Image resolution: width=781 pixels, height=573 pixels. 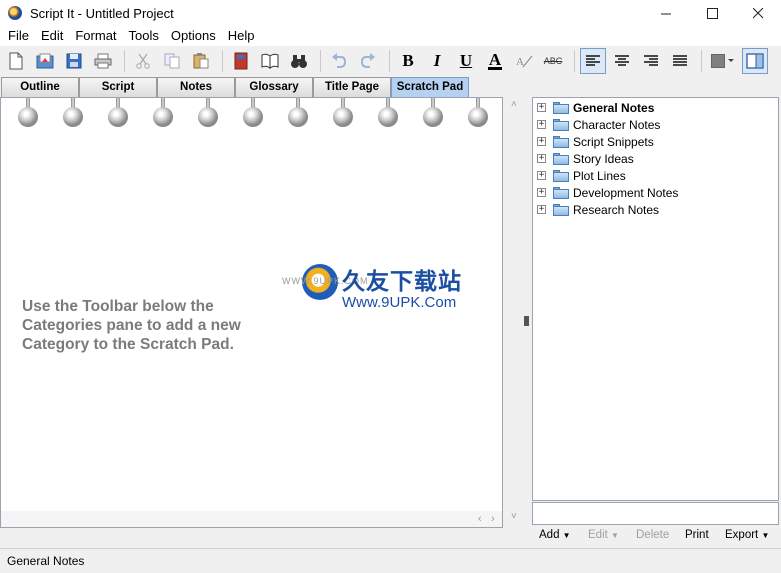 What do you see at coordinates (144, 36) in the screenshot?
I see `menu-tools: Tools` at bounding box center [144, 36].